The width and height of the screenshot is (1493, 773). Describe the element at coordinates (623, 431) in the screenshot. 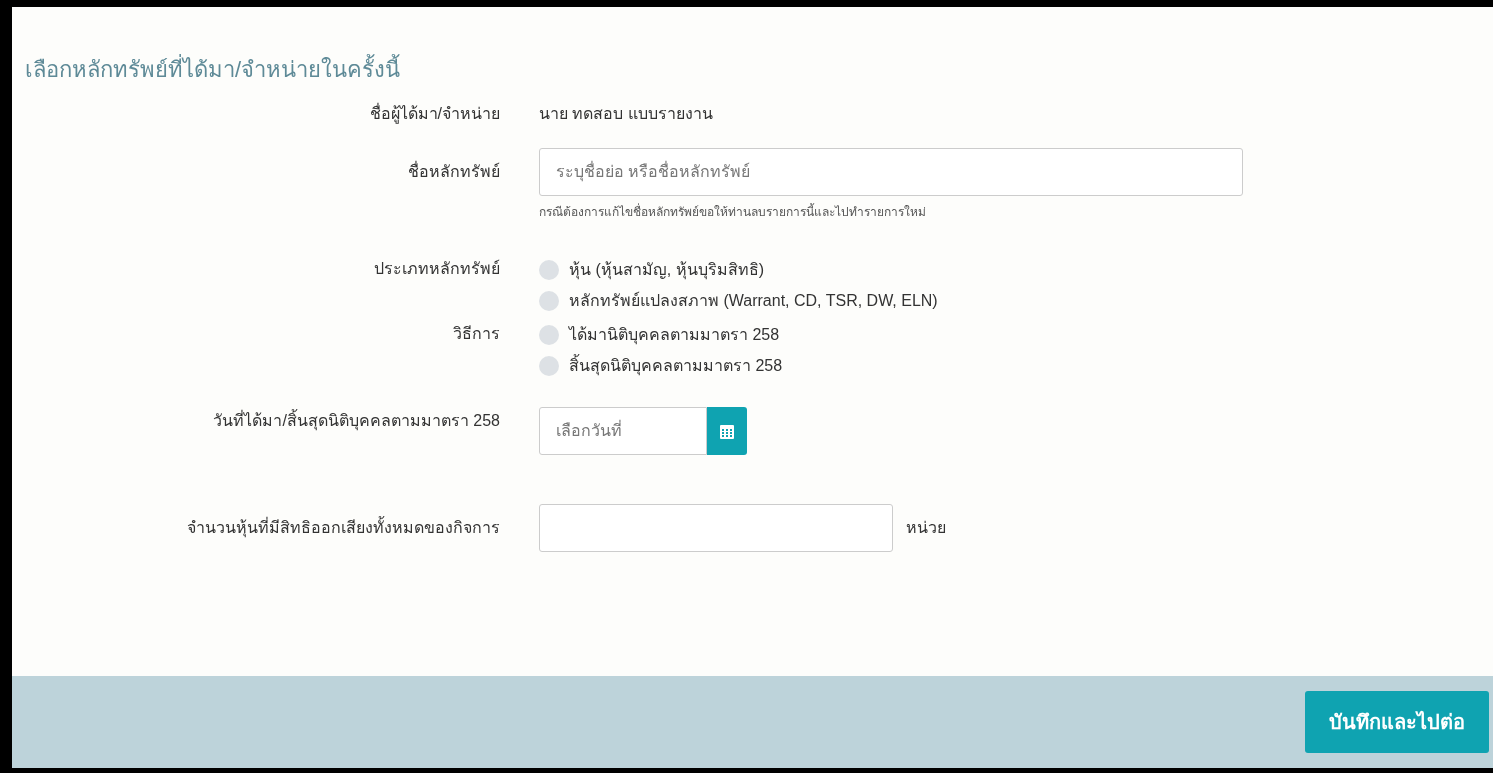

I see `date-field: เลือกวันที่` at that location.